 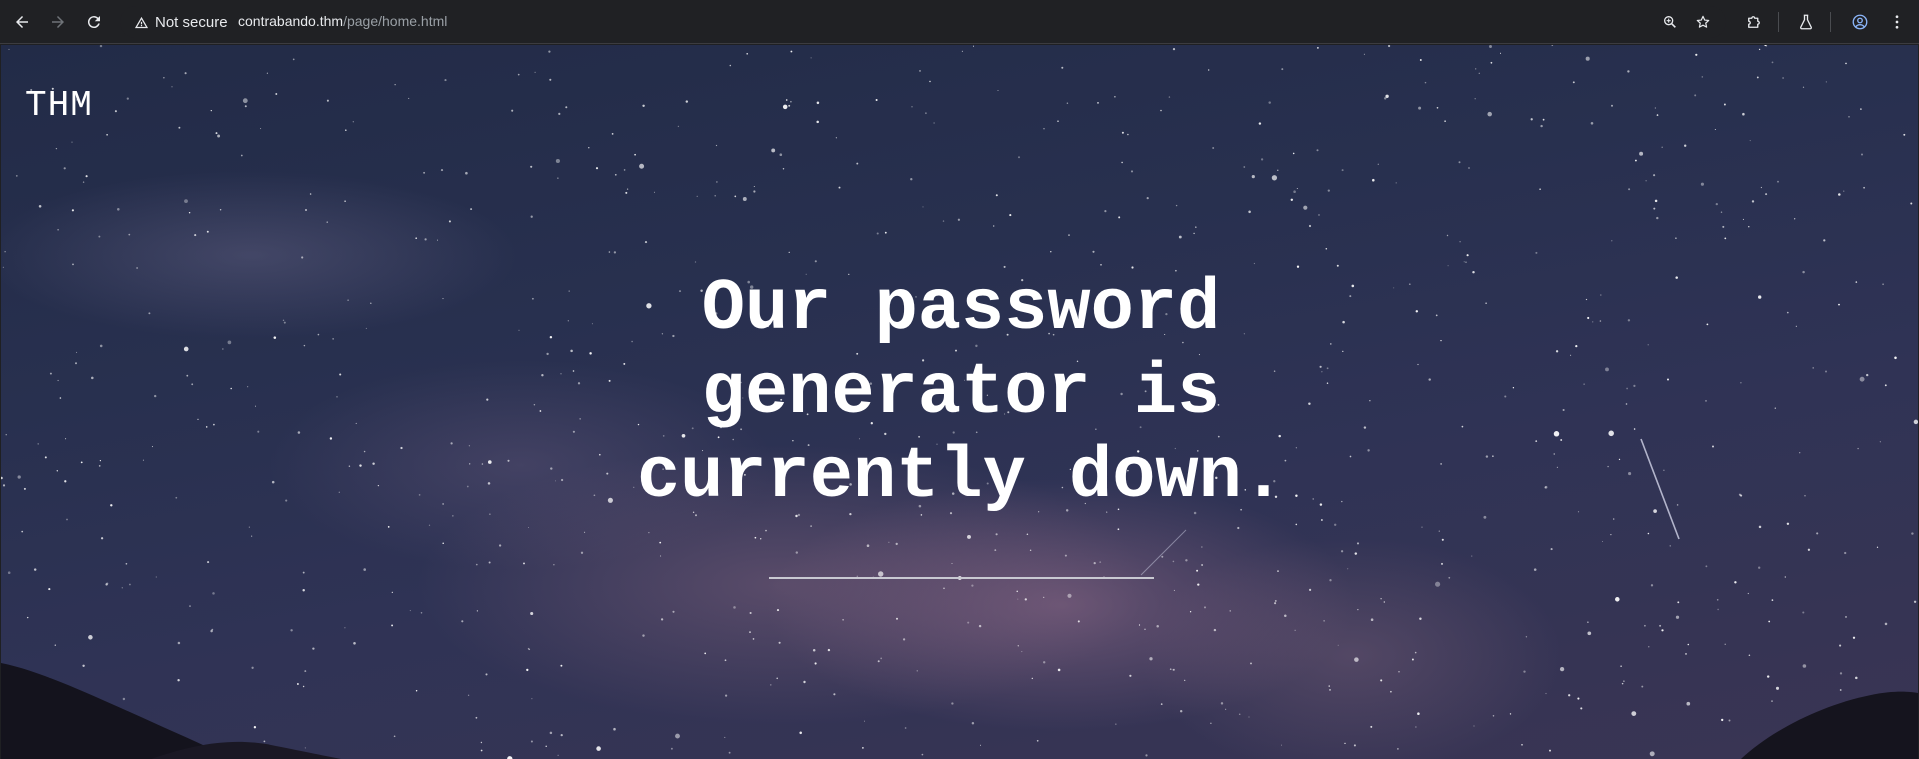 I want to click on headline-line: currently down., so click(x=961, y=477).